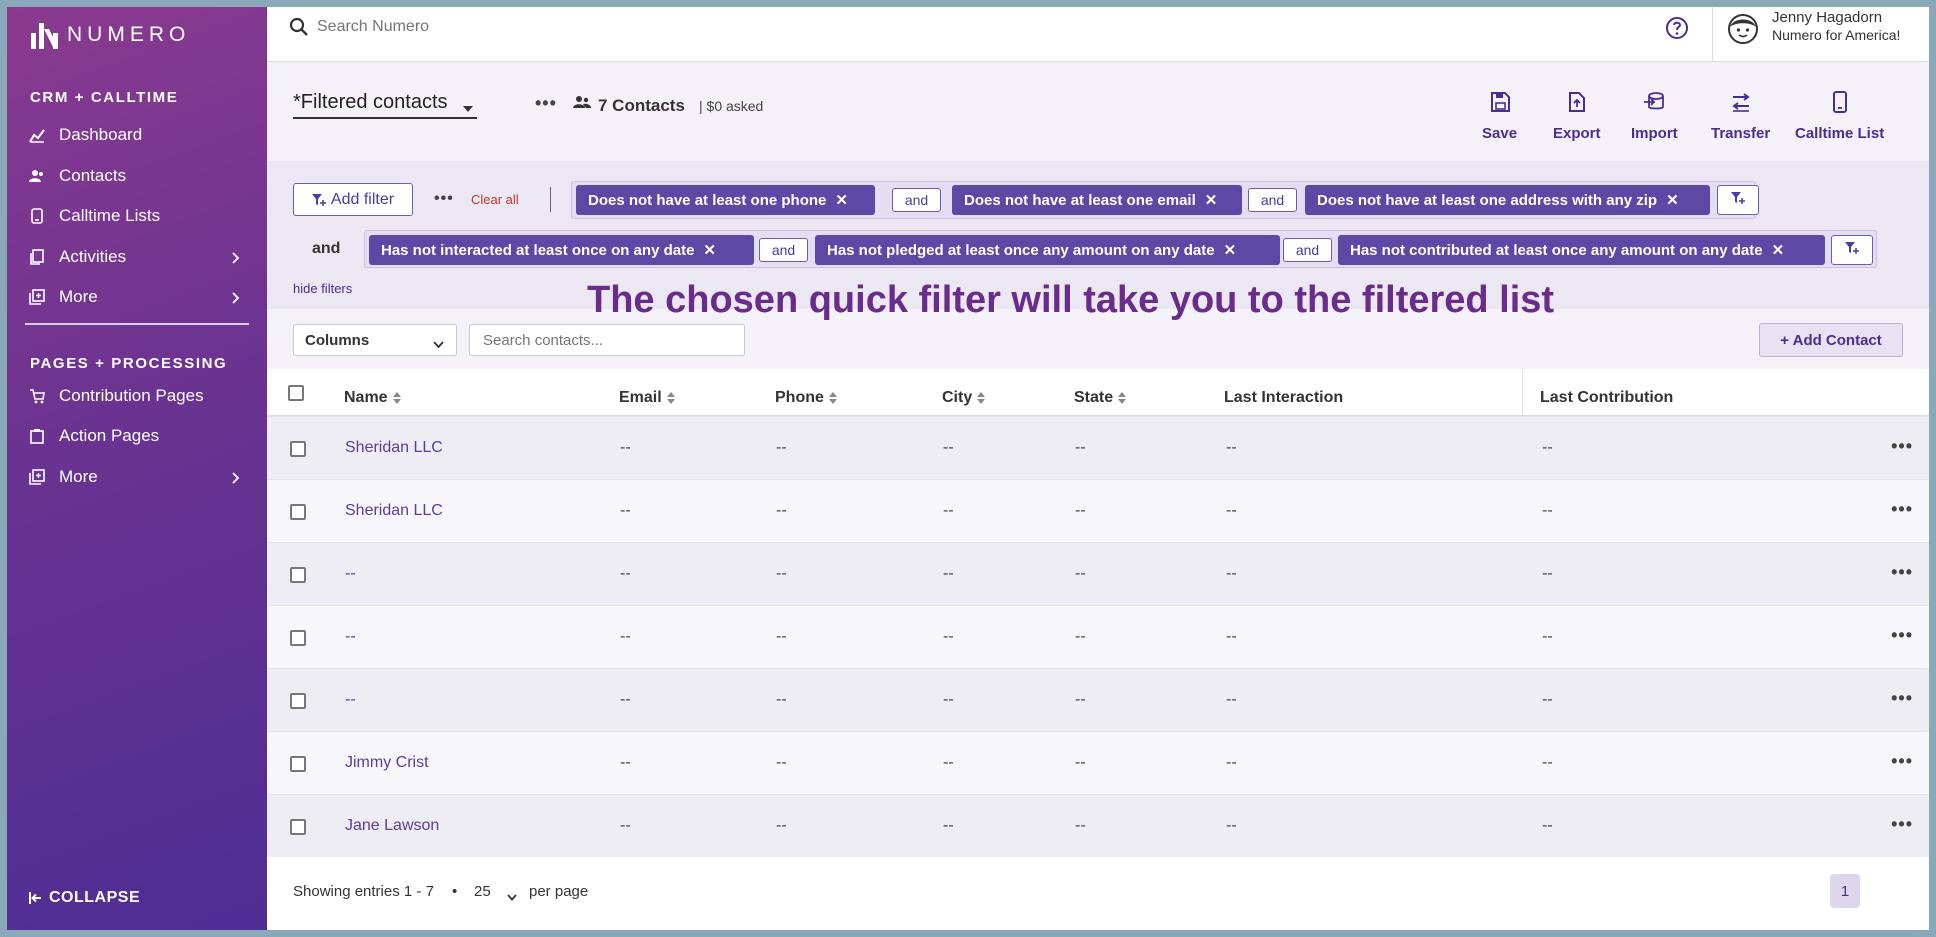  Describe the element at coordinates (1097, 200) in the screenshot. I see `filter-chip: Does not have at least one email ✕` at that location.